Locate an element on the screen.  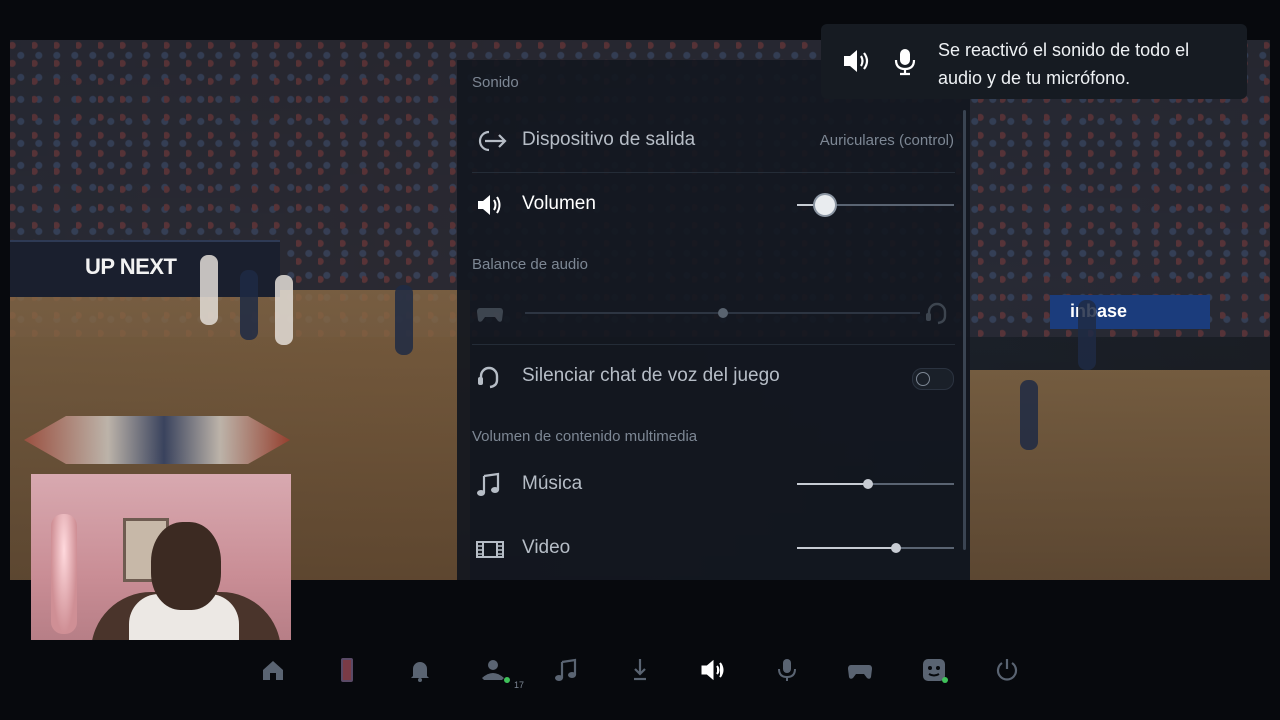
video-volume-slider is located at coordinates (875, 548).